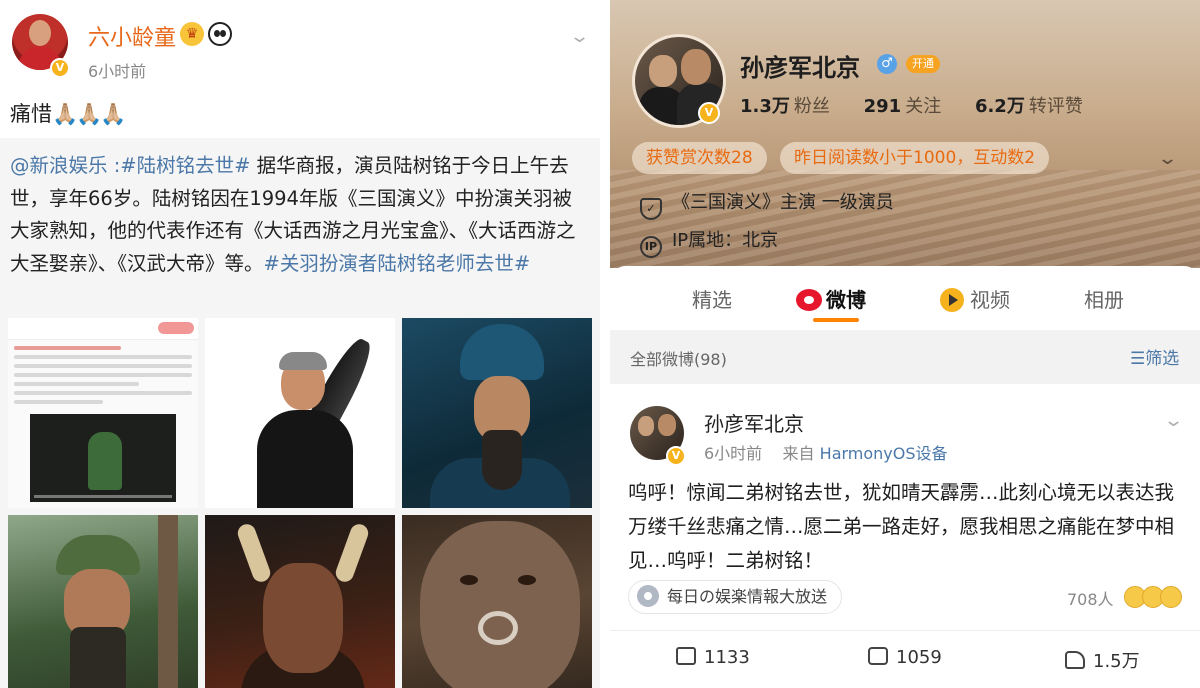  What do you see at coordinates (648, 596) in the screenshot?
I see `topic-flower-icon` at bounding box center [648, 596].